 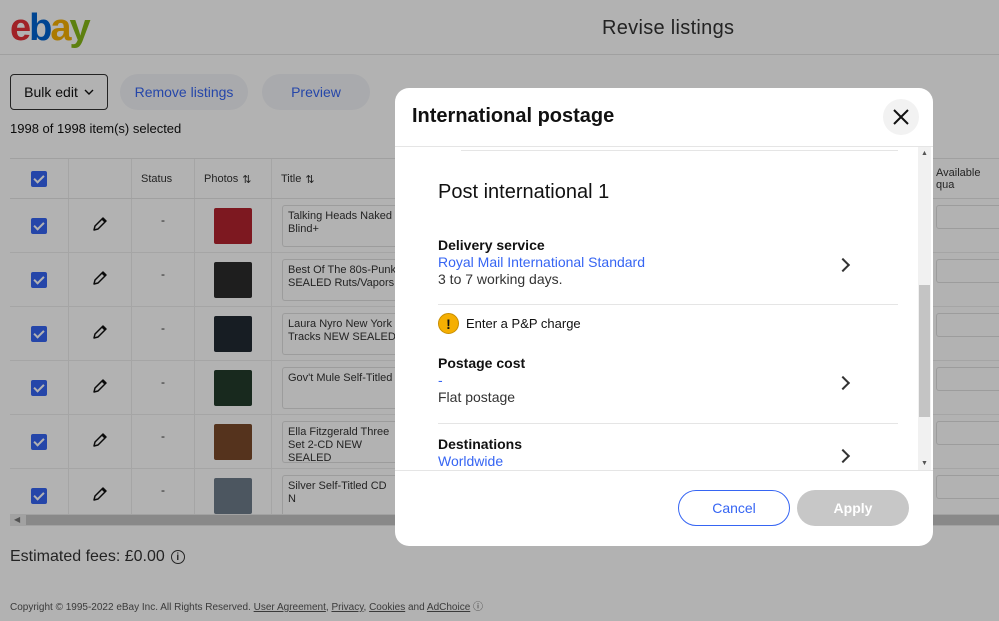 What do you see at coordinates (477, 397) in the screenshot?
I see `postage-cost-note: Flat postage` at bounding box center [477, 397].